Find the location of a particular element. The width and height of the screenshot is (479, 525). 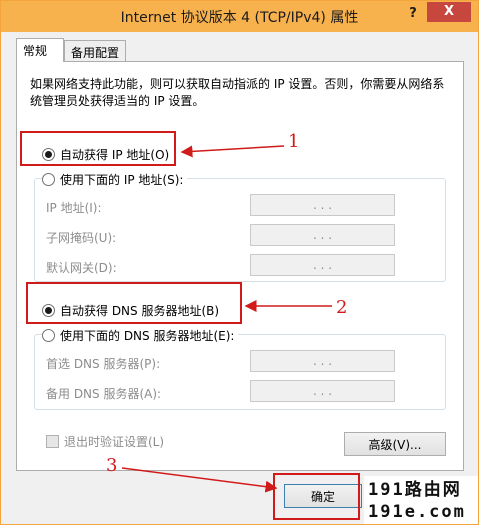

callout-2: 2 is located at coordinates (342, 307).